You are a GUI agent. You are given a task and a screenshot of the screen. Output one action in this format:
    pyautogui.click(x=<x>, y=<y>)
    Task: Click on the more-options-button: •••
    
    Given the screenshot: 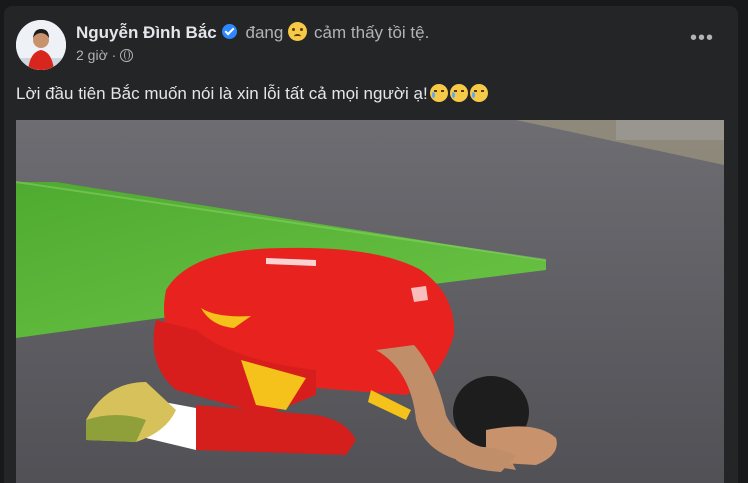 What is the action you would take?
    pyautogui.click(x=702, y=38)
    